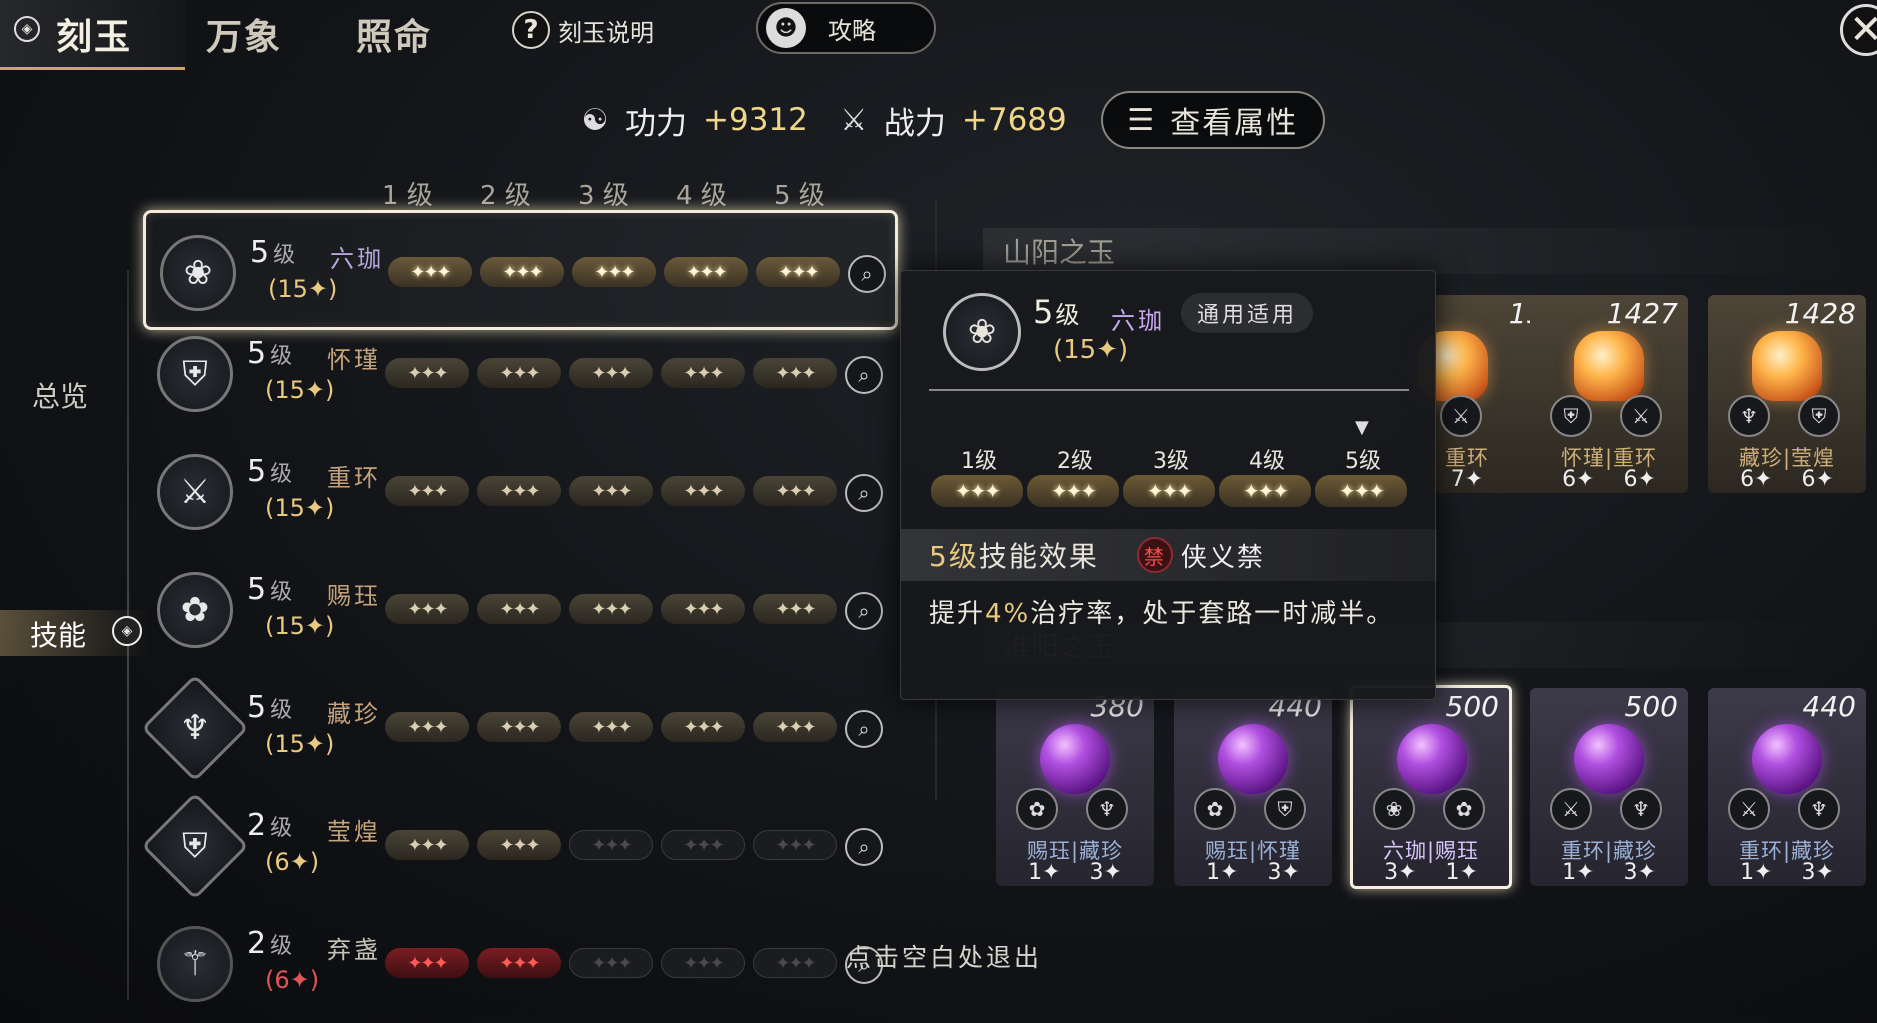 This screenshot has width=1877, height=1023. I want to click on jade-card-selected: 500 ❀ ✿ 六珈|赐珏 3✦ 1✦, so click(1431, 787).